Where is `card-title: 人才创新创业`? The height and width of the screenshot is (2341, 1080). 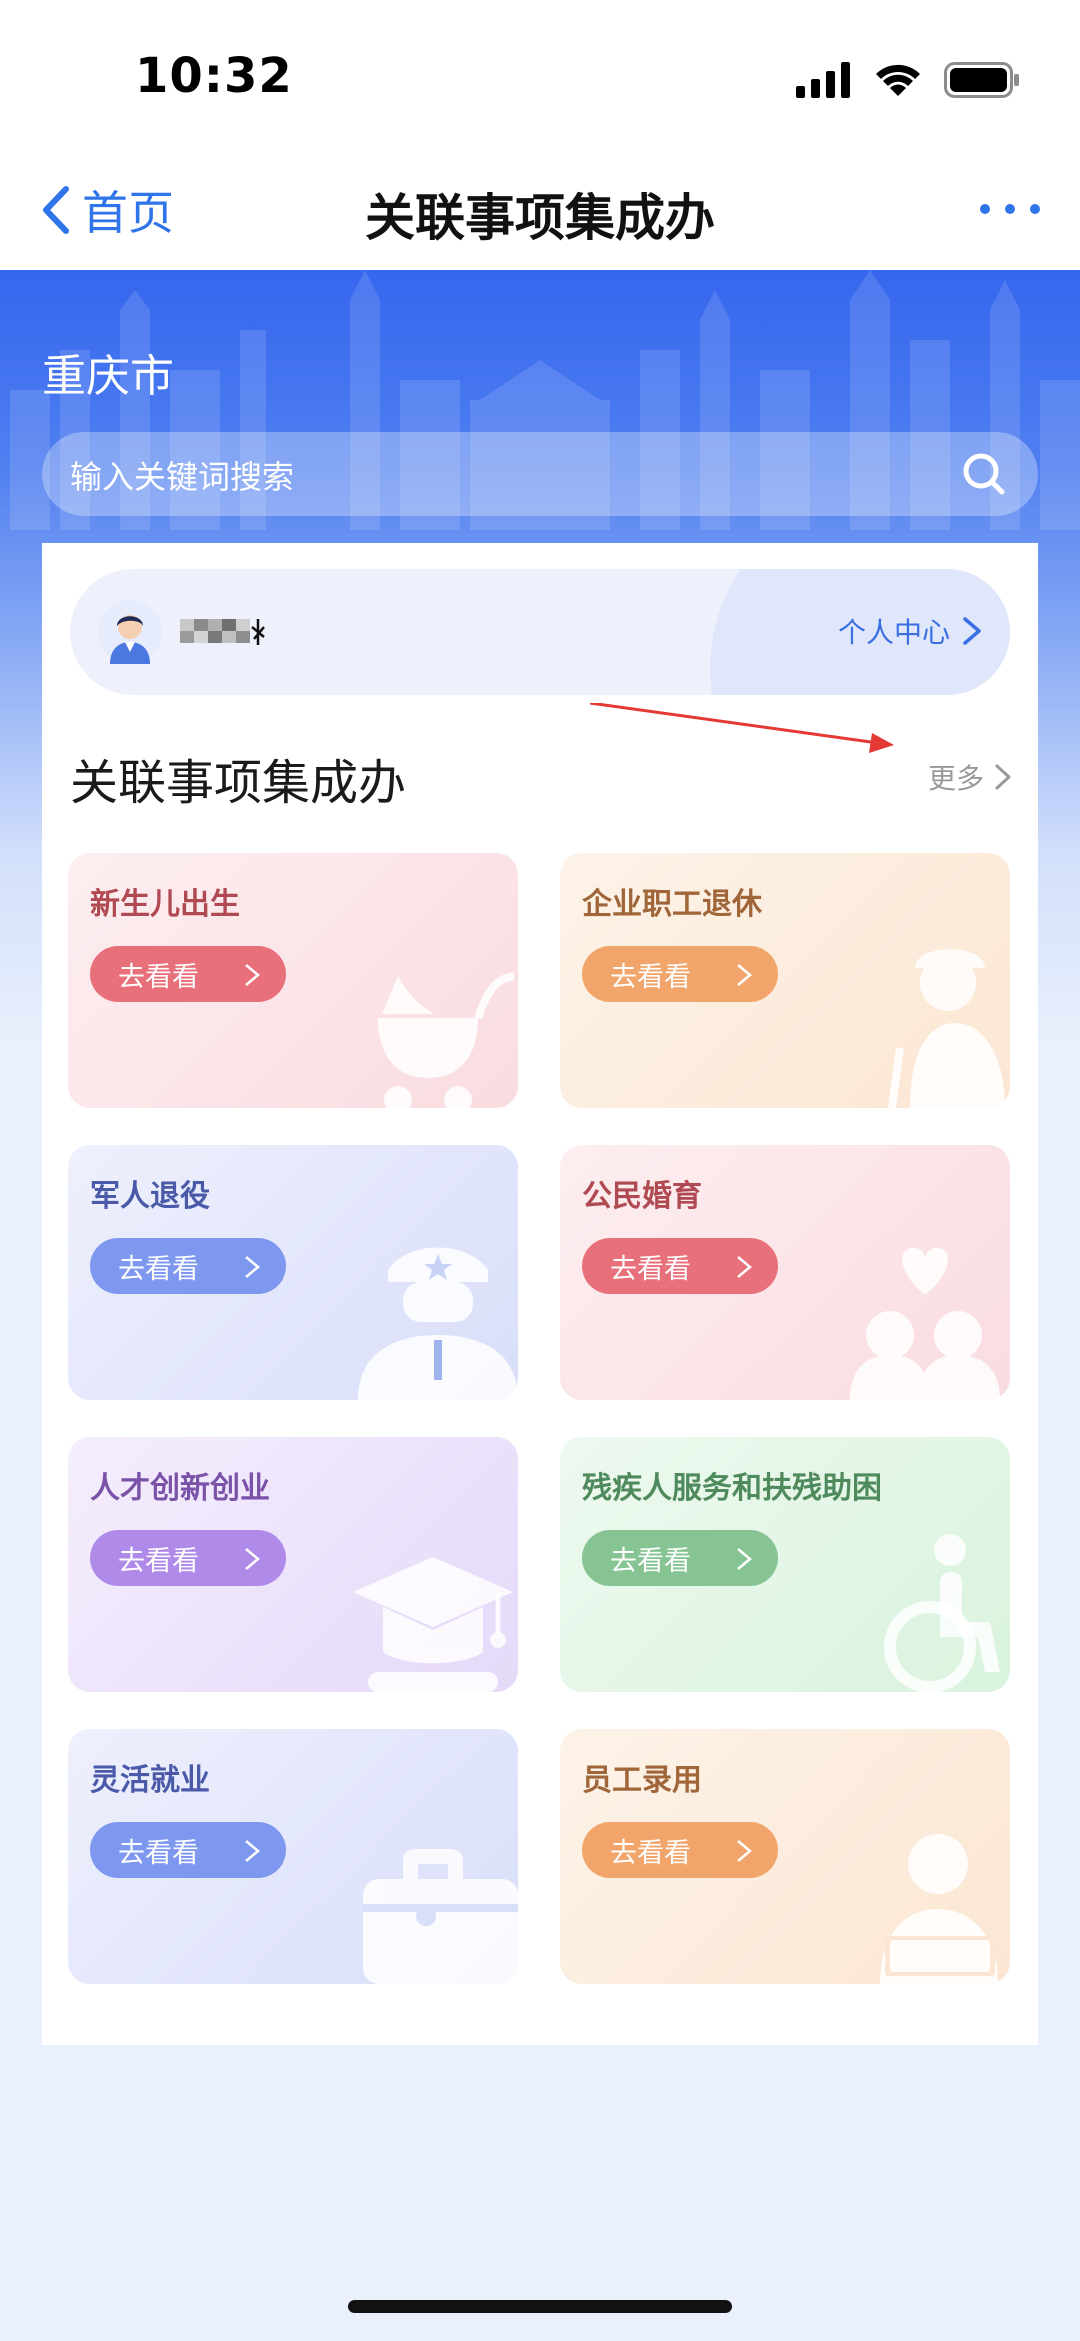 card-title: 人才创新创业 is located at coordinates (180, 1488).